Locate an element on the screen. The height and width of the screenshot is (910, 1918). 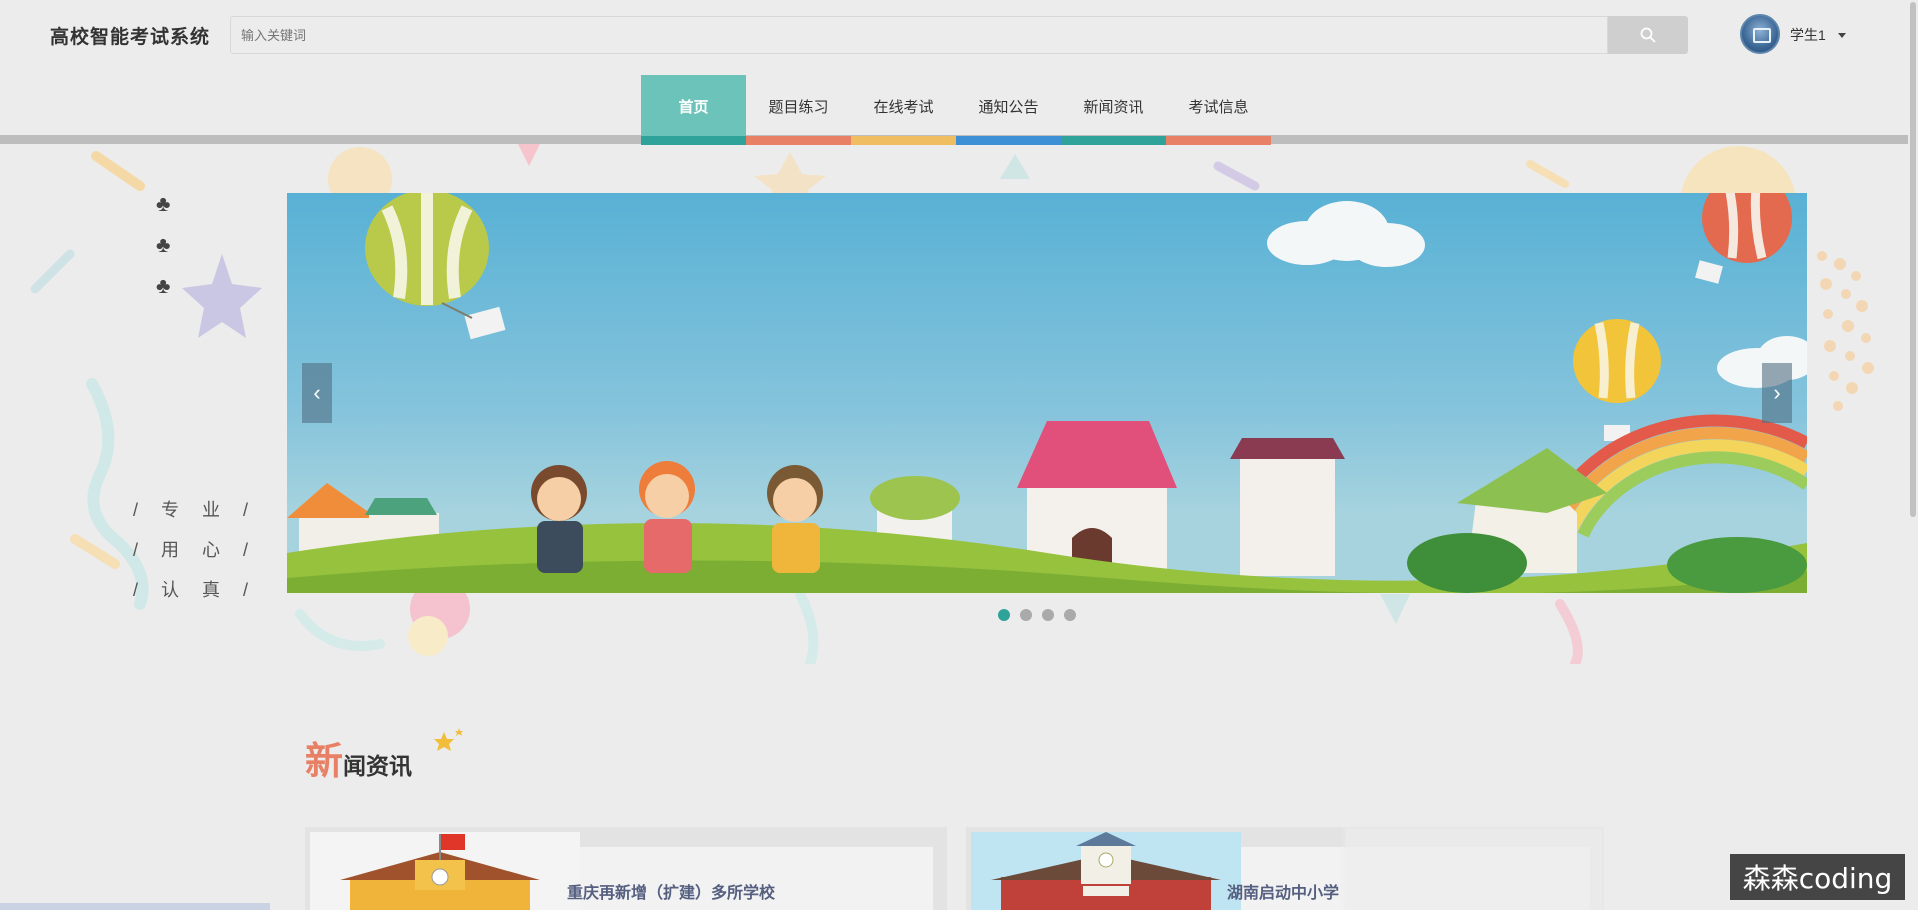
search-icon is located at coordinates (1648, 35).